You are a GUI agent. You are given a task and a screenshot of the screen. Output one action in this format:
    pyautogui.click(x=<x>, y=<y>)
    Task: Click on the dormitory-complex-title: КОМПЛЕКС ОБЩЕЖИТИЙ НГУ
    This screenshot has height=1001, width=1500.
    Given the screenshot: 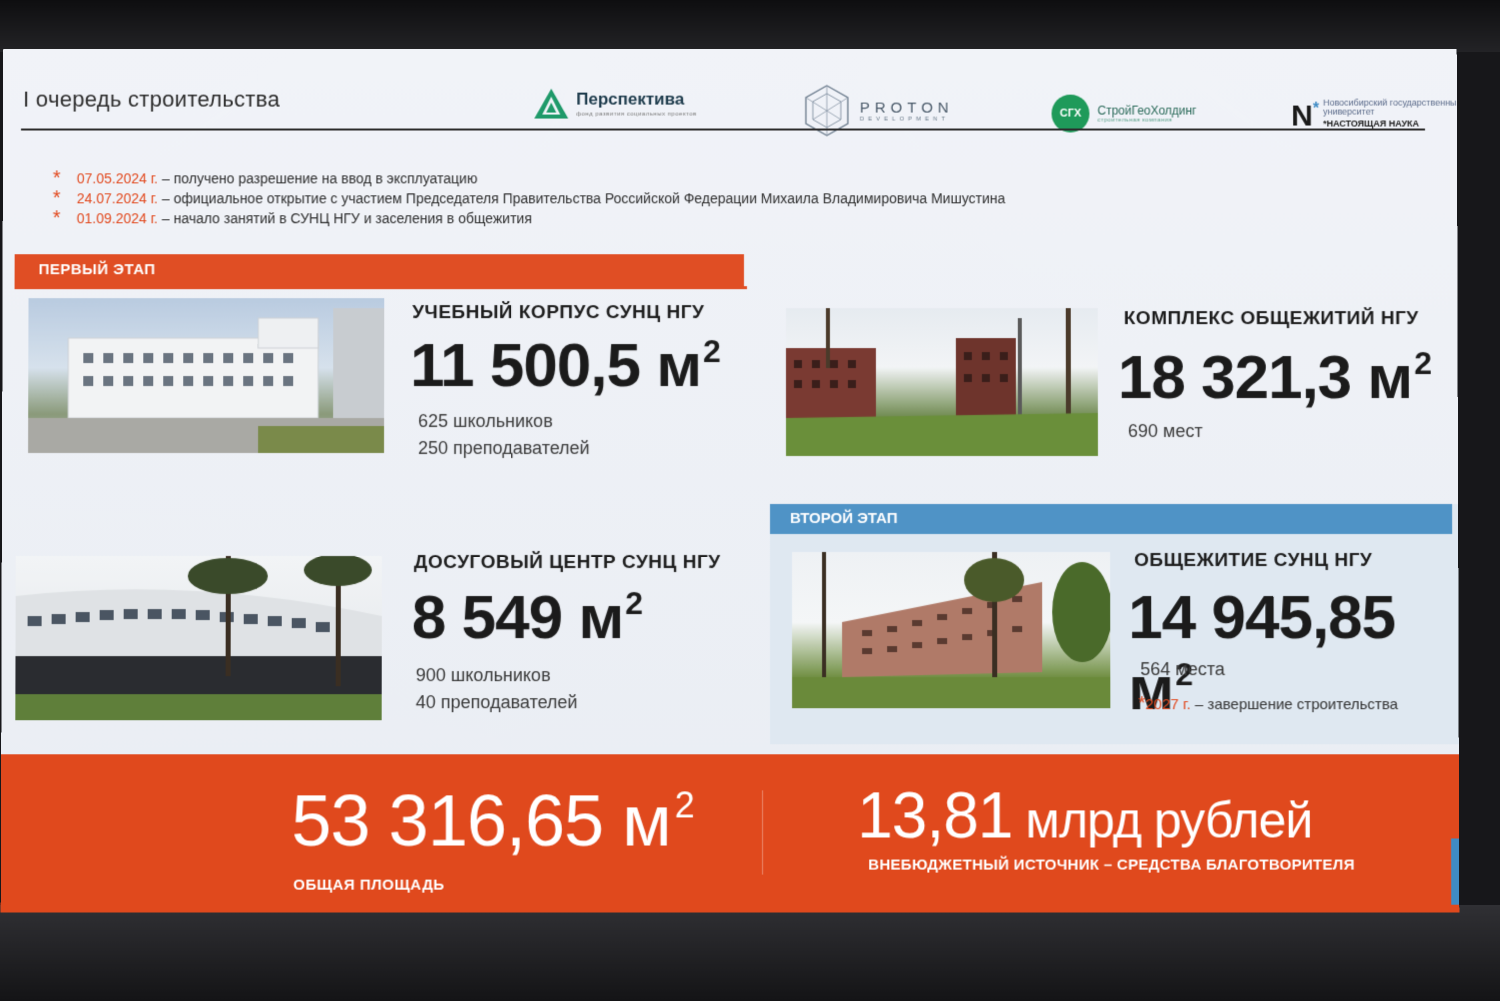 What is the action you would take?
    pyautogui.click(x=1271, y=319)
    